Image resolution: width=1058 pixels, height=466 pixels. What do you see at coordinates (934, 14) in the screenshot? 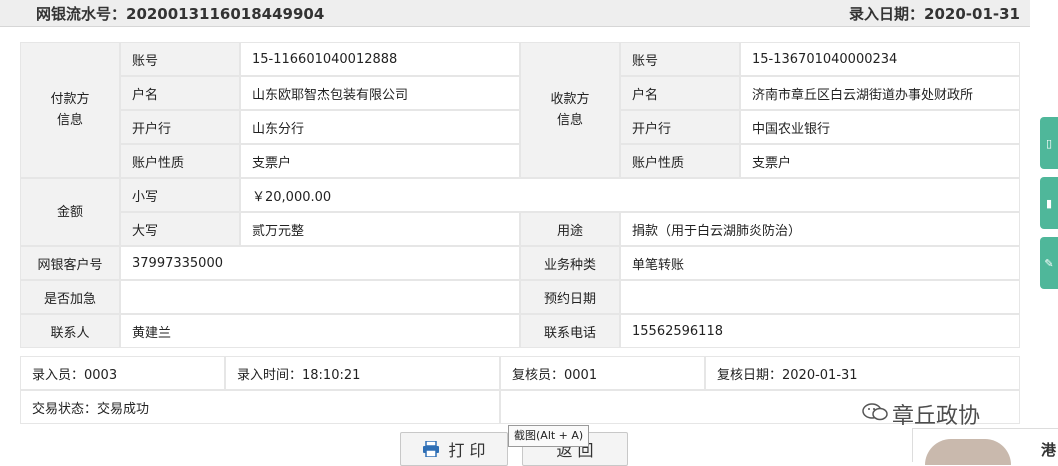
I see `entry-date: 录入日期：2020-01-31` at bounding box center [934, 14].